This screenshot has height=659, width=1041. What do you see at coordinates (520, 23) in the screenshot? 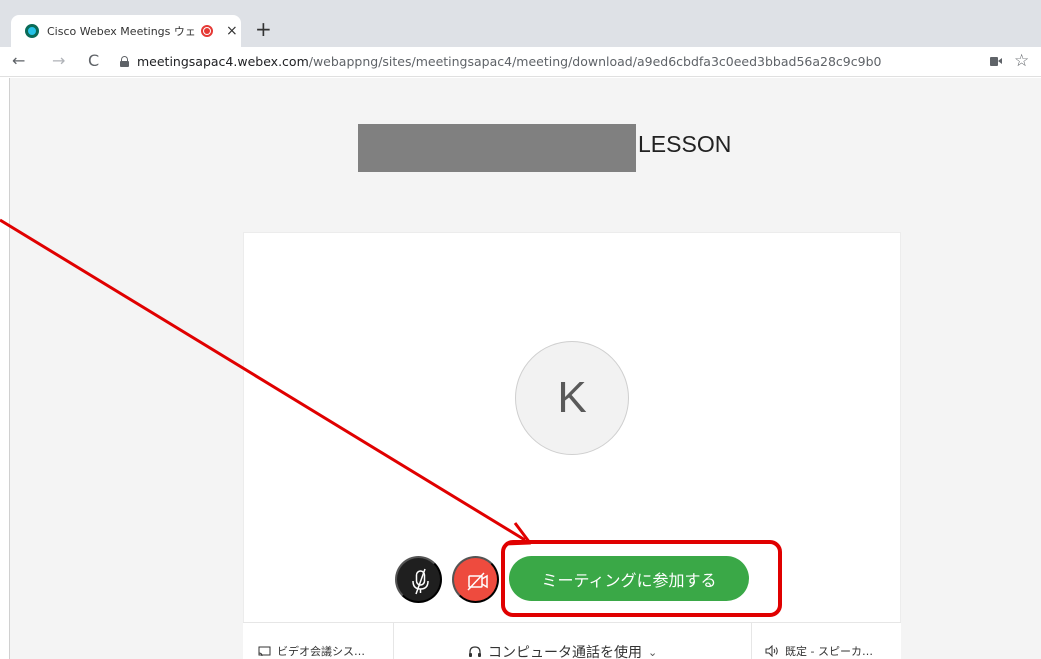
I see `browser-tab-strip: Cisco Webex Meetings ウェブ × +` at bounding box center [520, 23].